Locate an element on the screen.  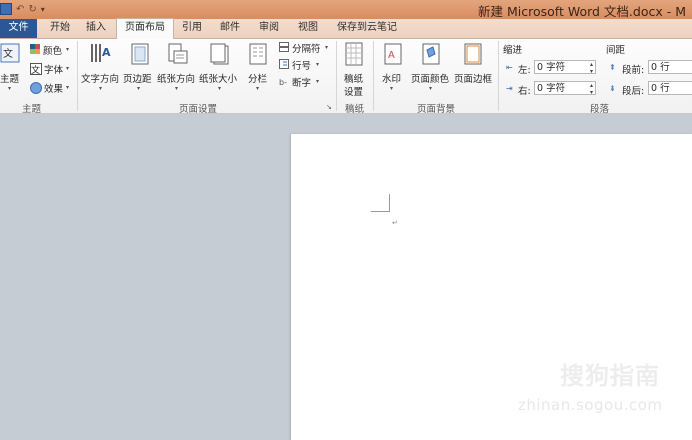
group-label-page-setup: 页面设置 is located at coordinates (198, 109).